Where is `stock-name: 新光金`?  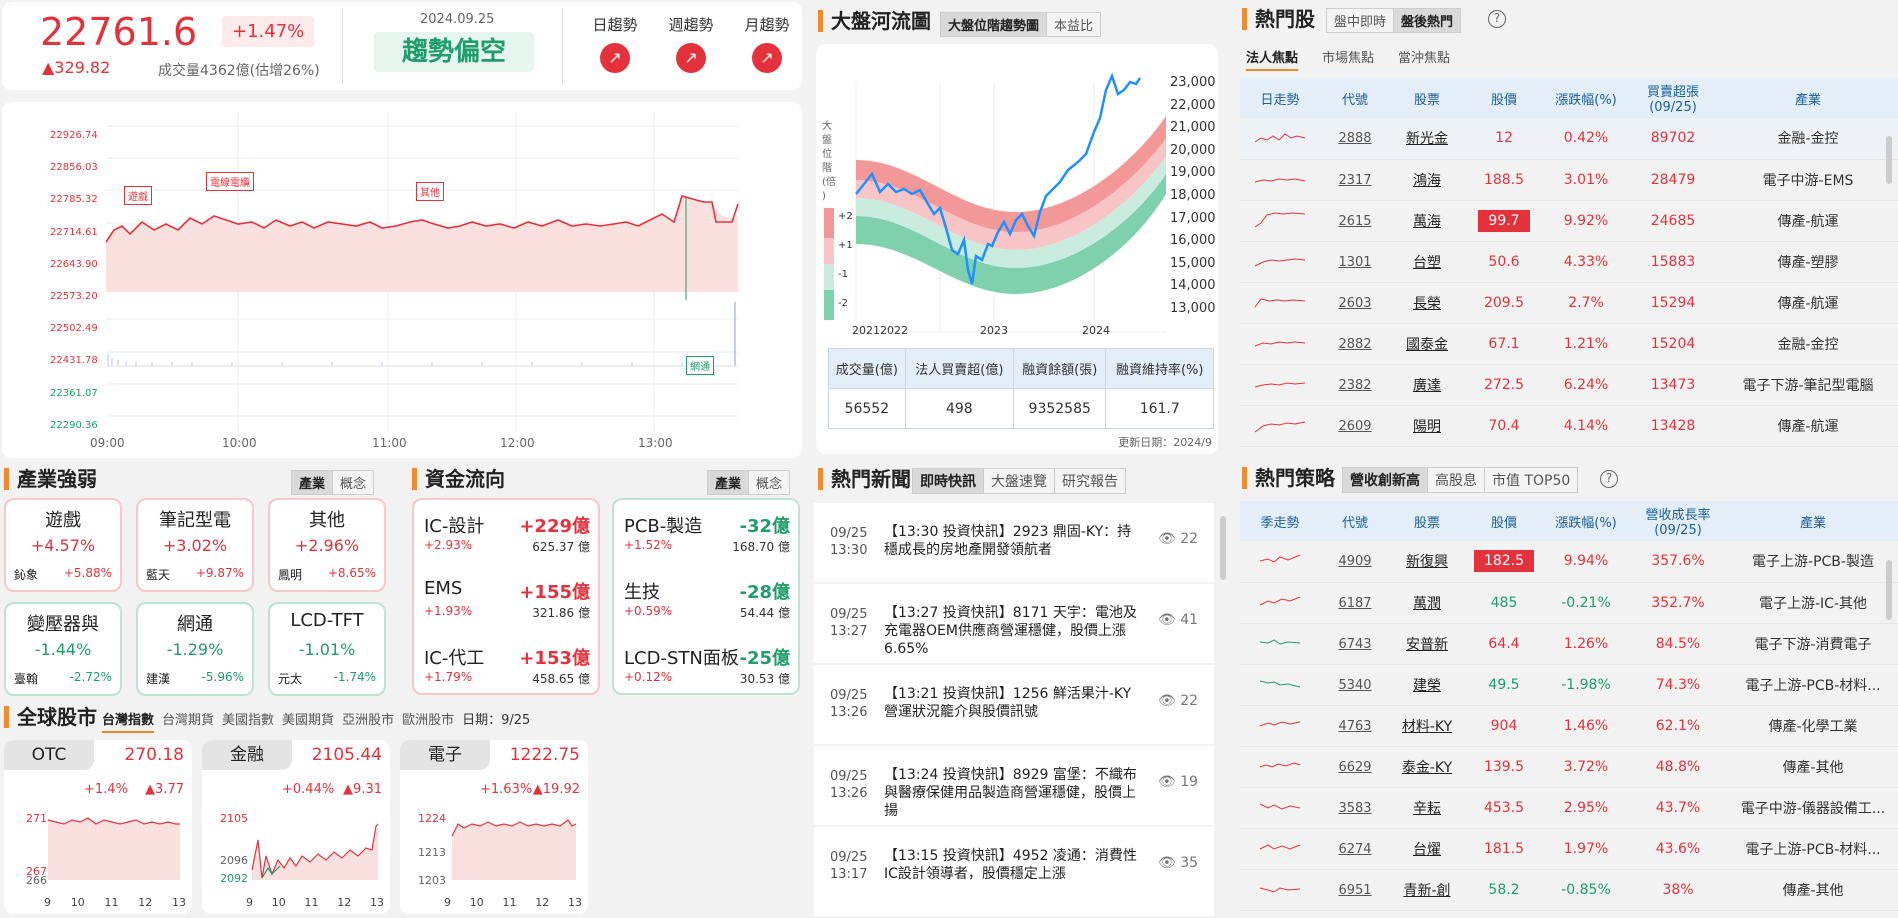 stock-name: 新光金 is located at coordinates (1427, 139).